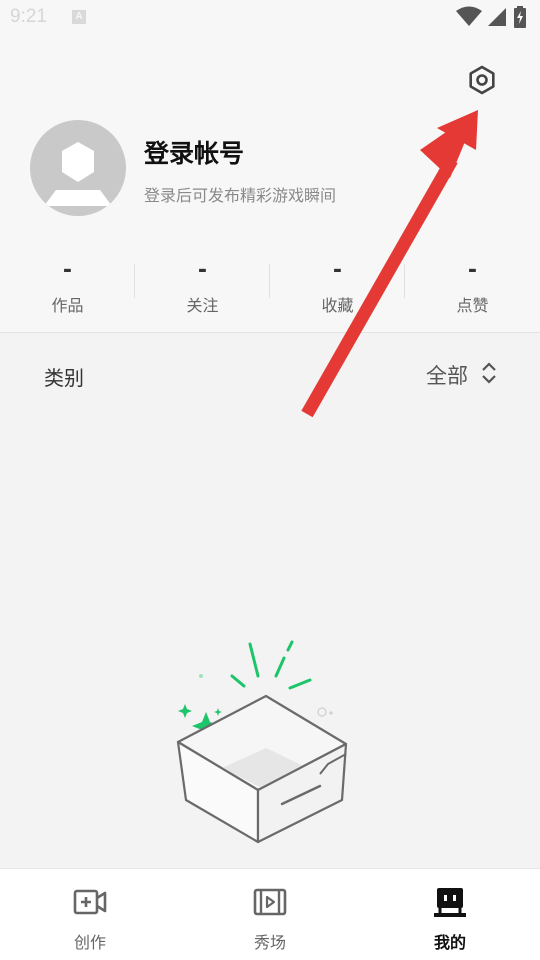 The height and width of the screenshot is (960, 540). Describe the element at coordinates (89, 942) in the screenshot. I see `nav-label: 创作` at that location.